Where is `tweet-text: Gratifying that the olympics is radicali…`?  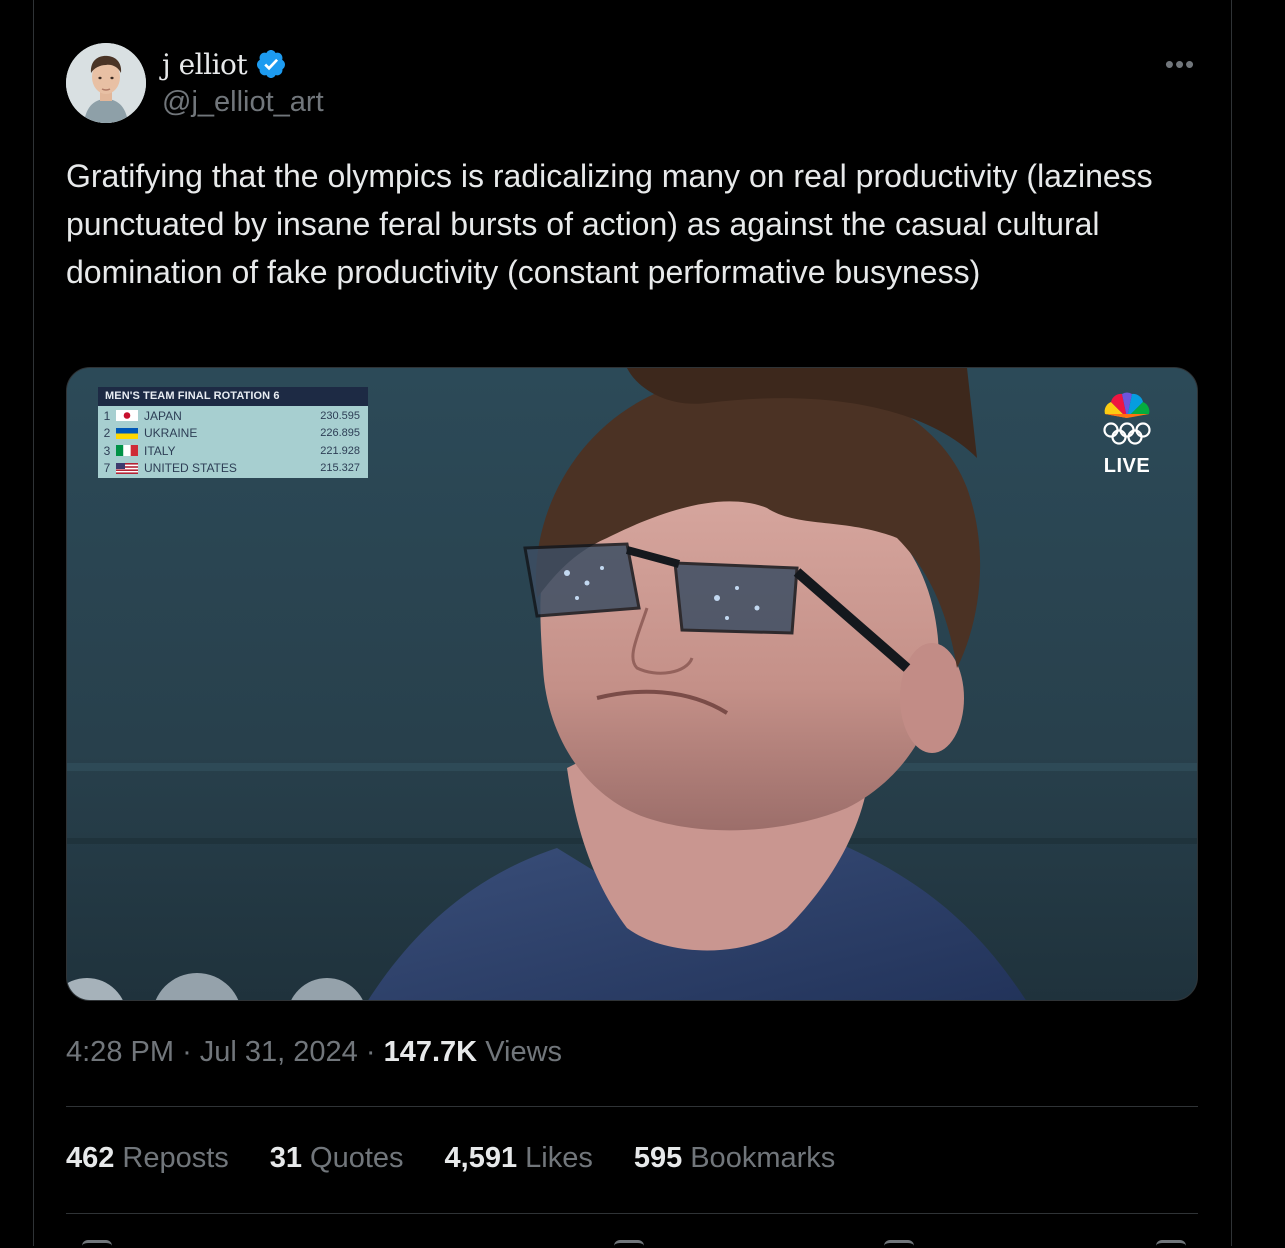 tweet-text: Gratifying that the olympics is radicali… is located at coordinates (609, 224).